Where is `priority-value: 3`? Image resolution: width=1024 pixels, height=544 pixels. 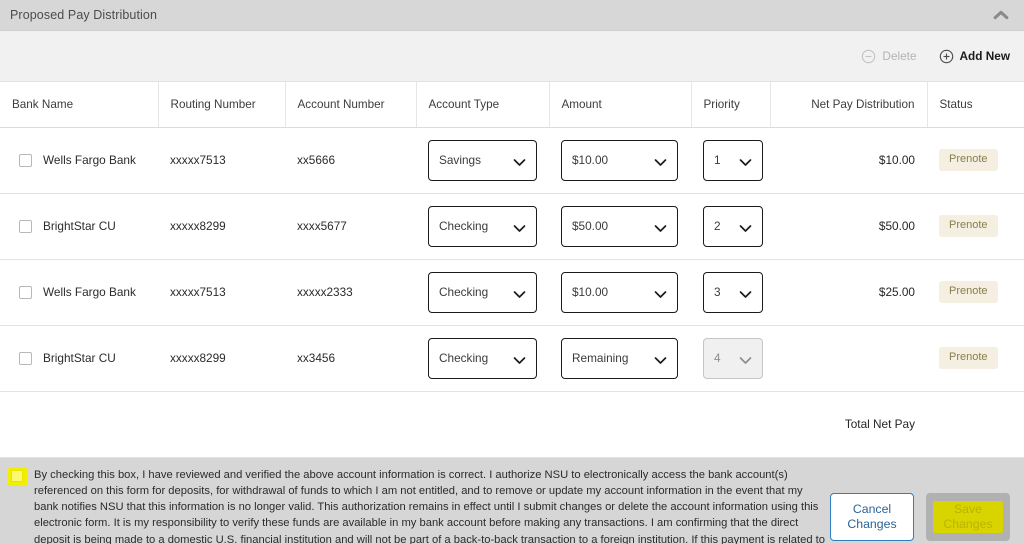
priority-value: 3 is located at coordinates (717, 292).